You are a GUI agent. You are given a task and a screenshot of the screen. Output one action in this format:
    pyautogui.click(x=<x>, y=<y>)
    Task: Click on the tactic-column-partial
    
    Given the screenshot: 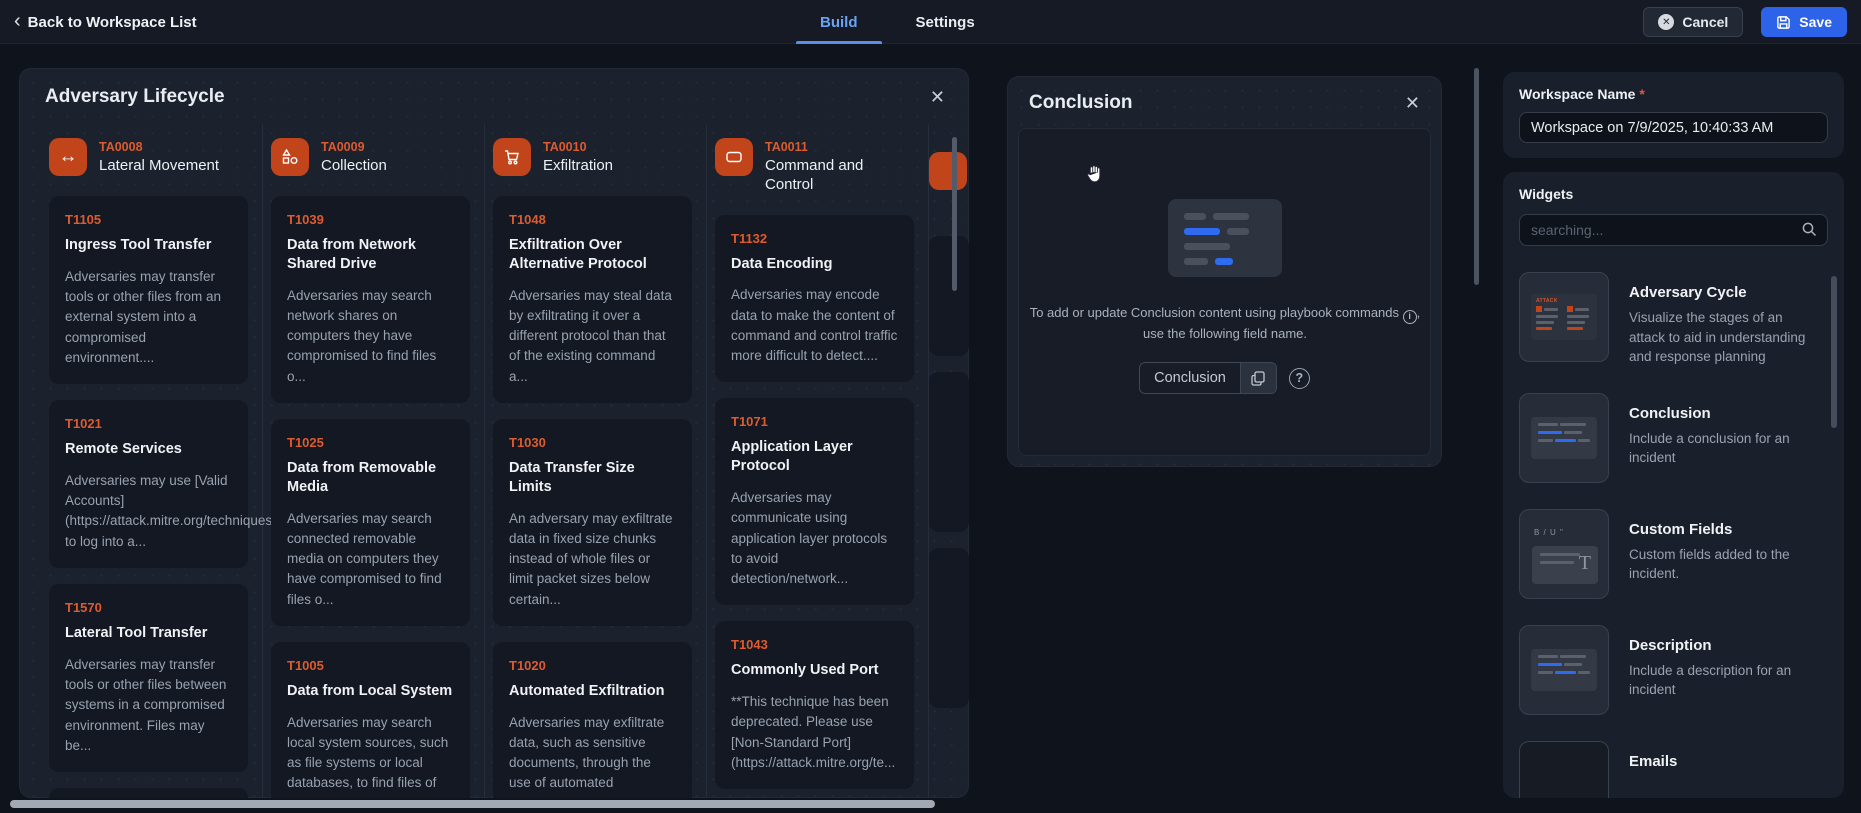 What is the action you would take?
    pyautogui.click(x=949, y=461)
    